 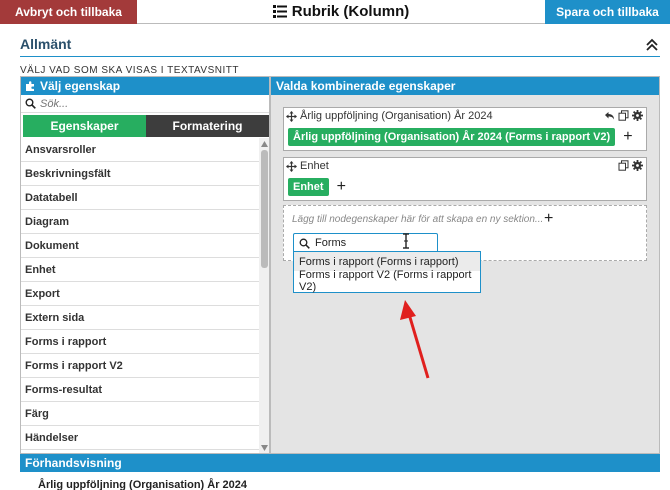 I want to click on property-picker-title: Välj egenskap, so click(x=80, y=86).